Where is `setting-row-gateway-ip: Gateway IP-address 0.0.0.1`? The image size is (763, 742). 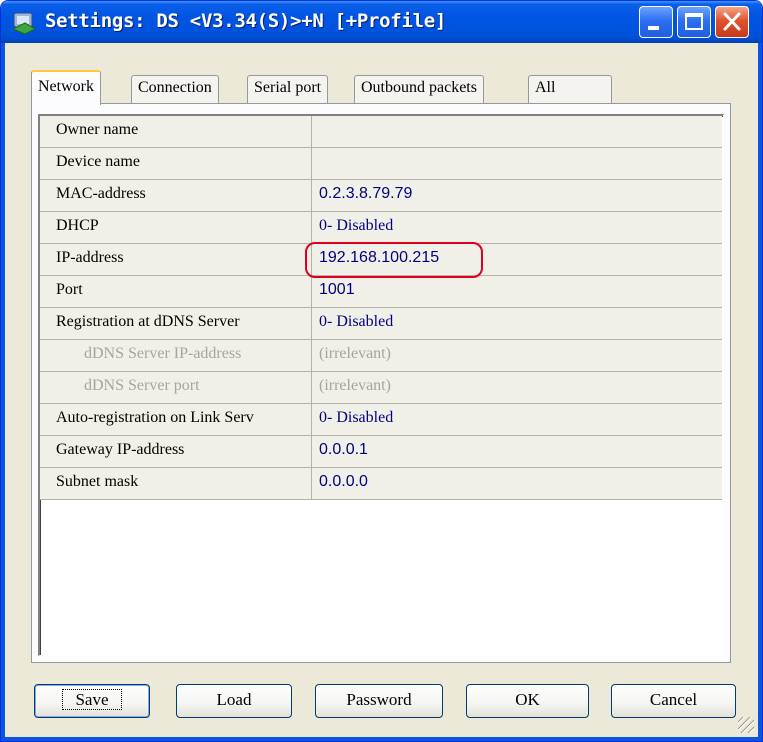 setting-row-gateway-ip: Gateway IP-address 0.0.0.1 is located at coordinates (381, 452).